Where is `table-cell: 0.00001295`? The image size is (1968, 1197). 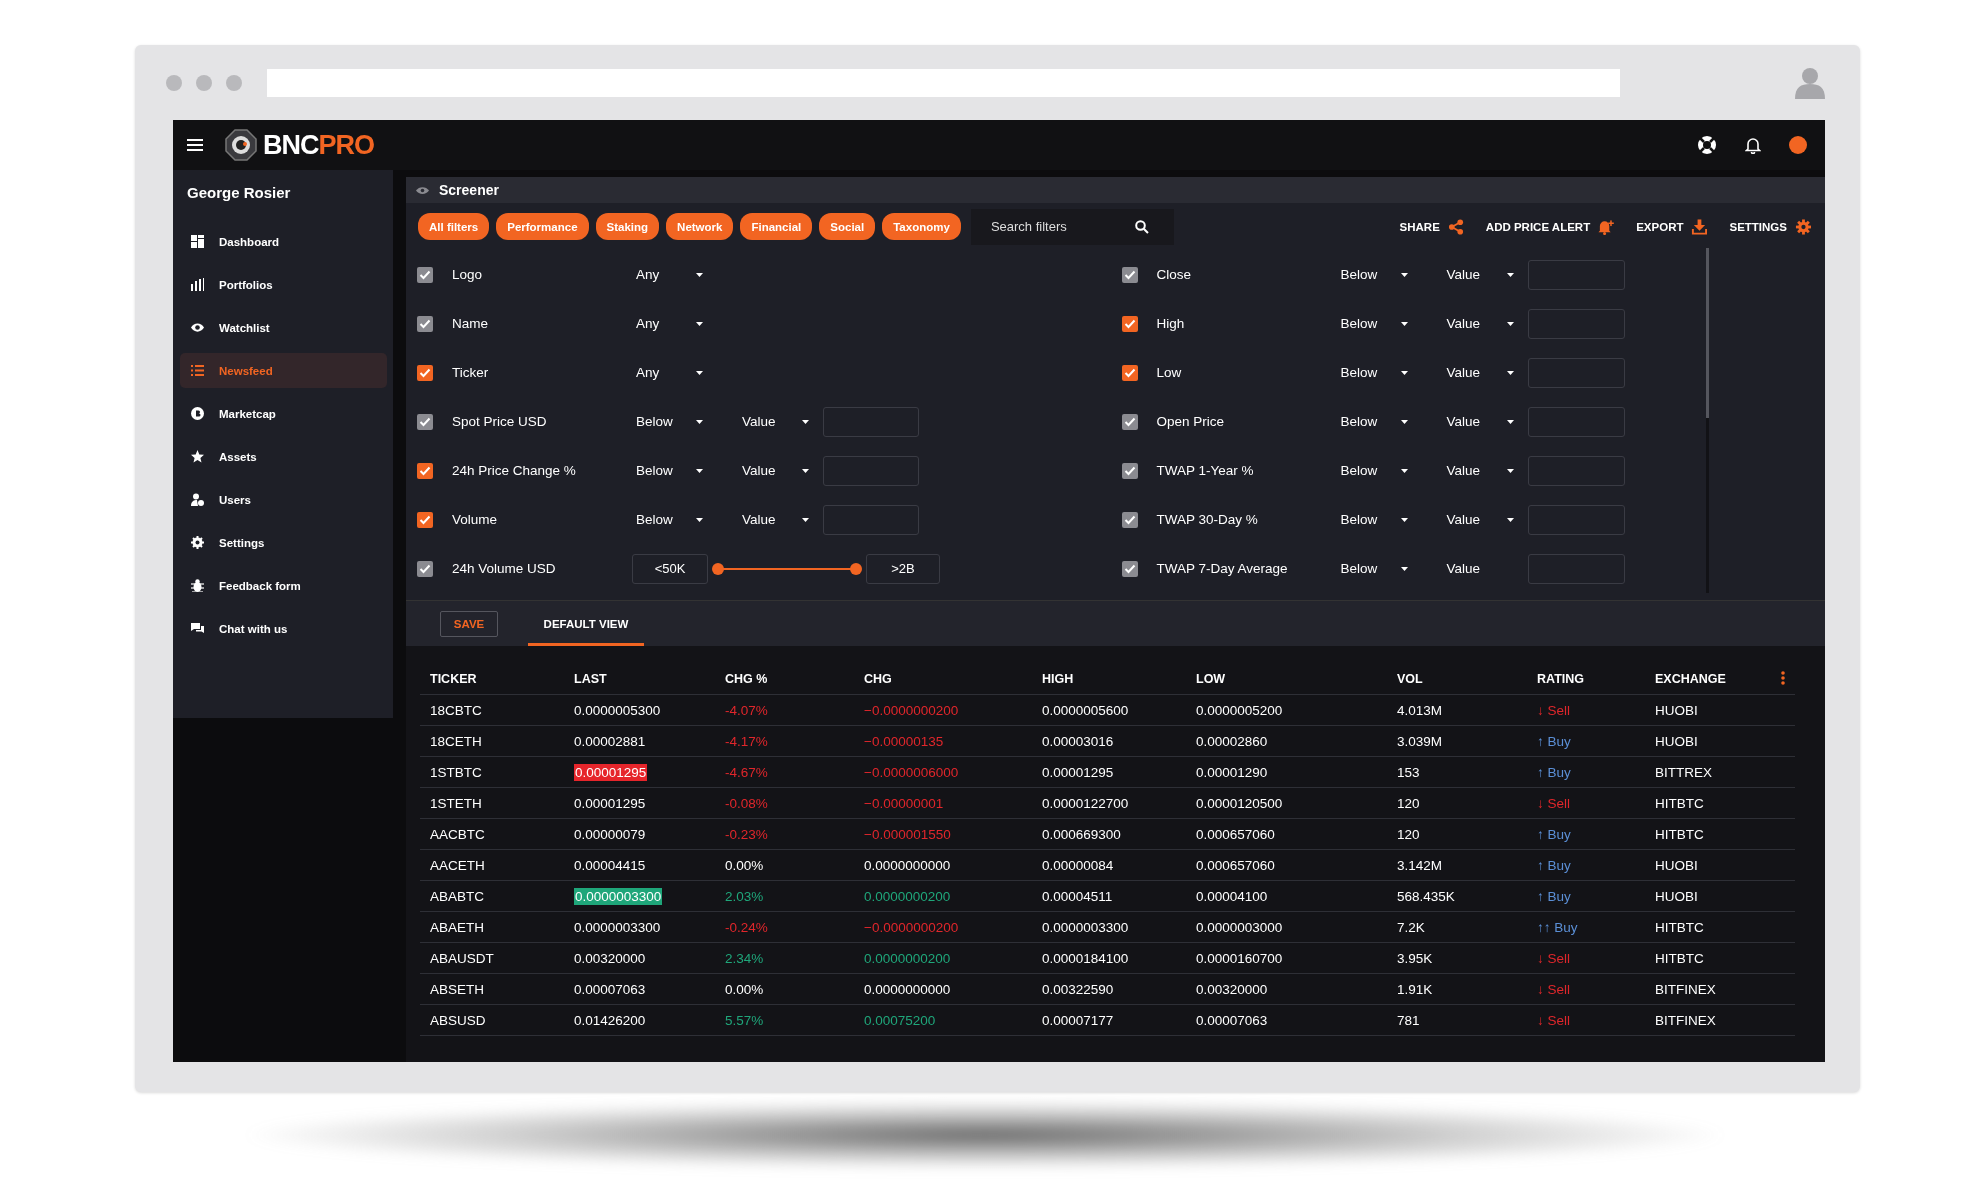 table-cell: 0.00001295 is located at coordinates (1109, 772).